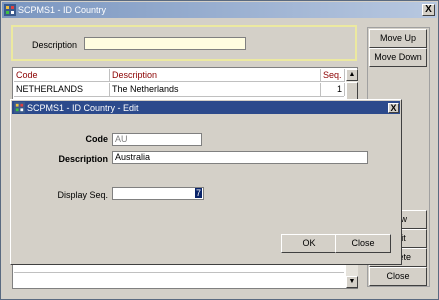 The height and width of the screenshot is (300, 439). I want to click on description-field: Australia, so click(240, 157).